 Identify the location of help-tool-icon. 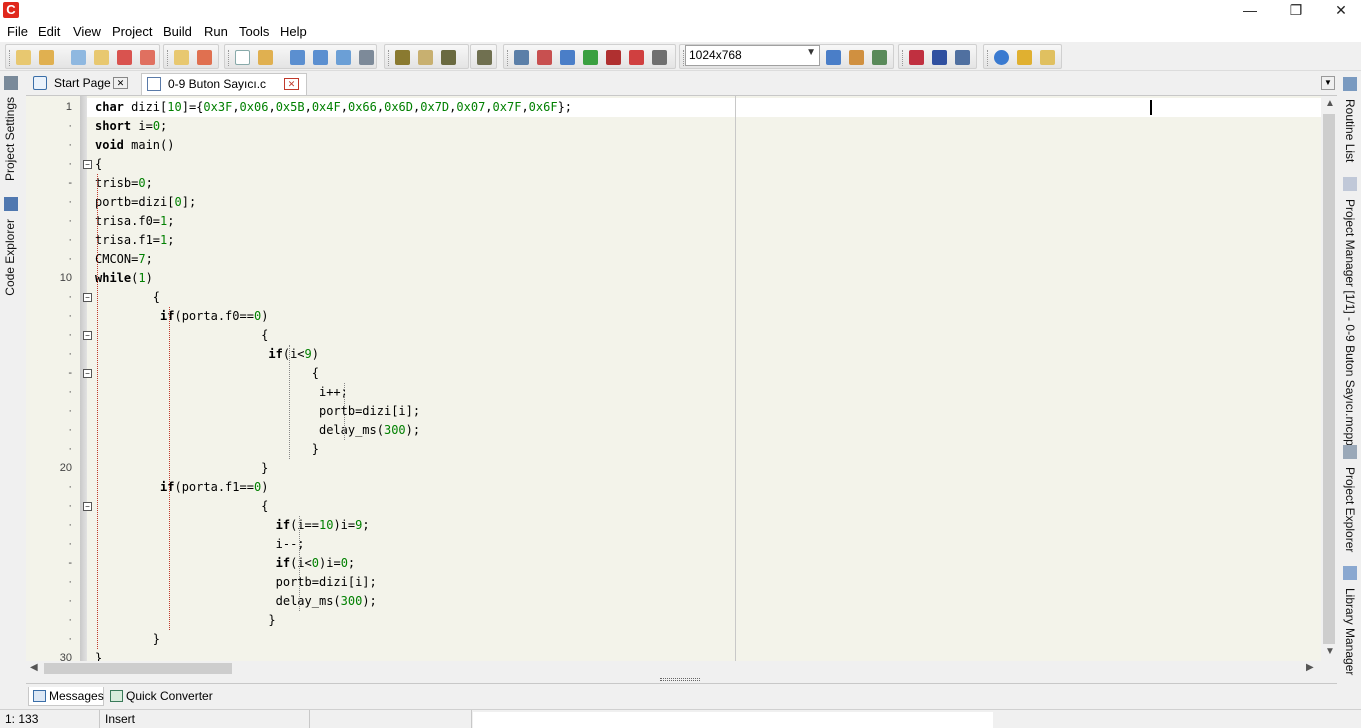
(590, 57).